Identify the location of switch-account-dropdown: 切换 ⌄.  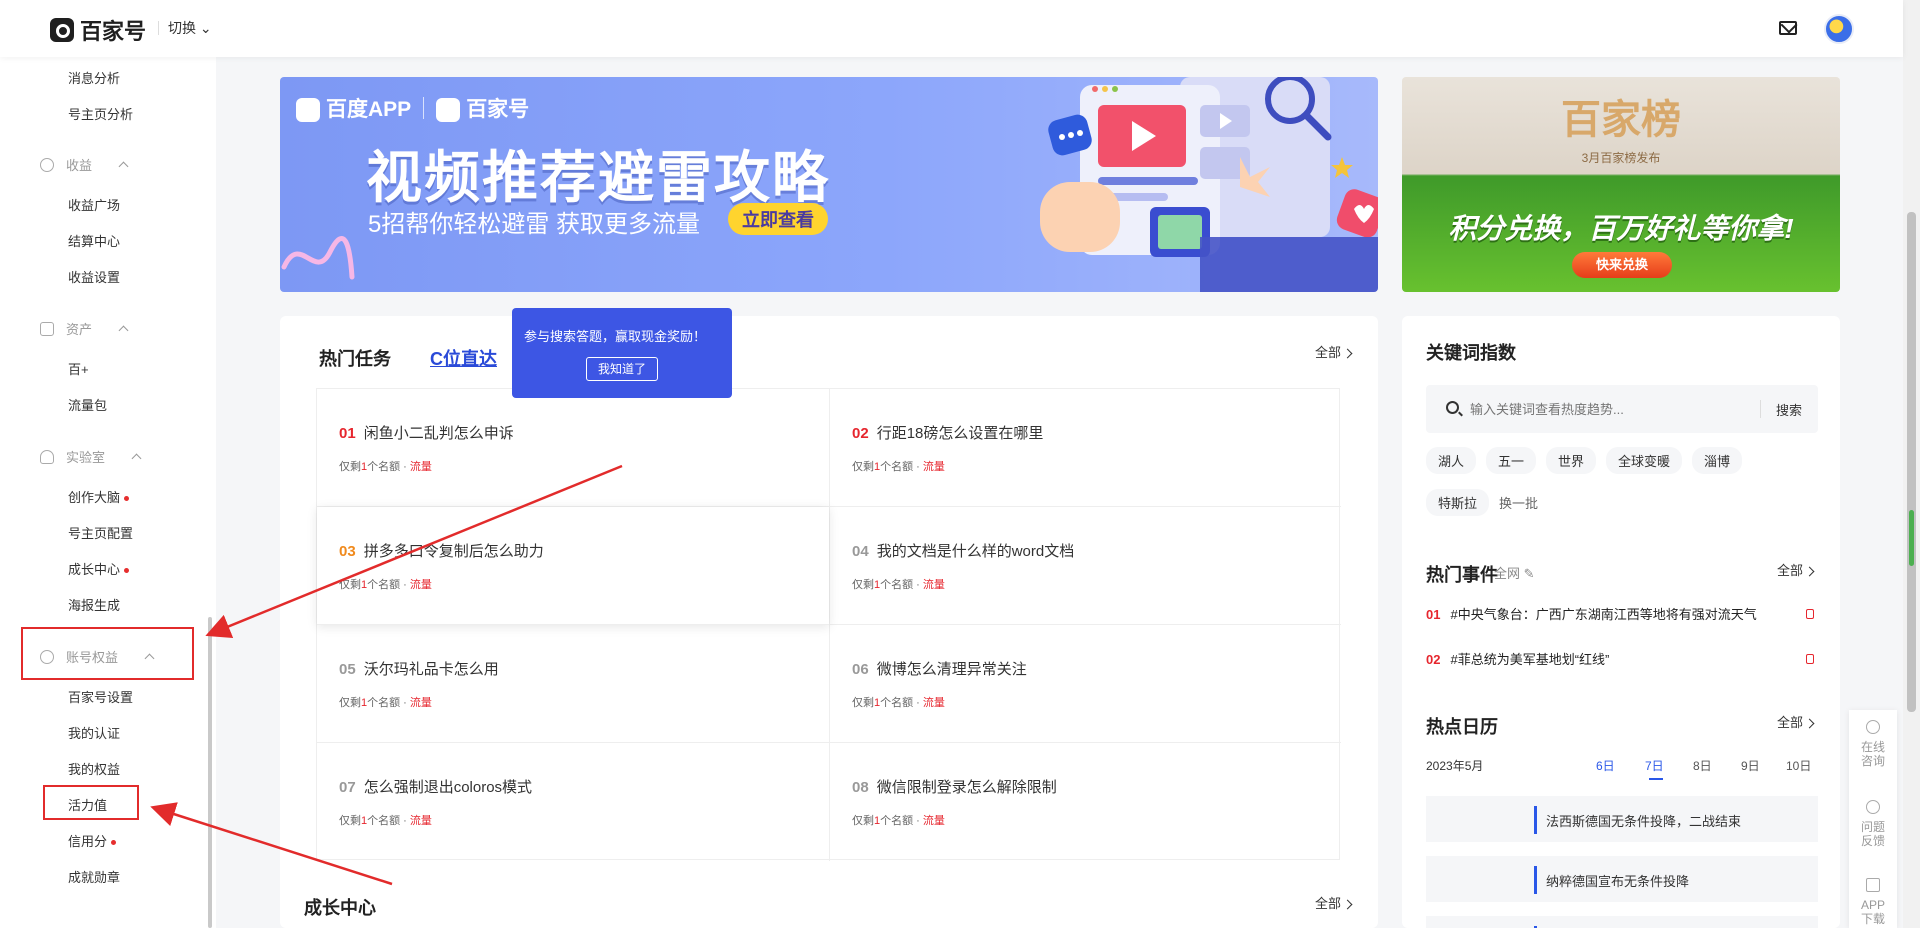
(185, 28).